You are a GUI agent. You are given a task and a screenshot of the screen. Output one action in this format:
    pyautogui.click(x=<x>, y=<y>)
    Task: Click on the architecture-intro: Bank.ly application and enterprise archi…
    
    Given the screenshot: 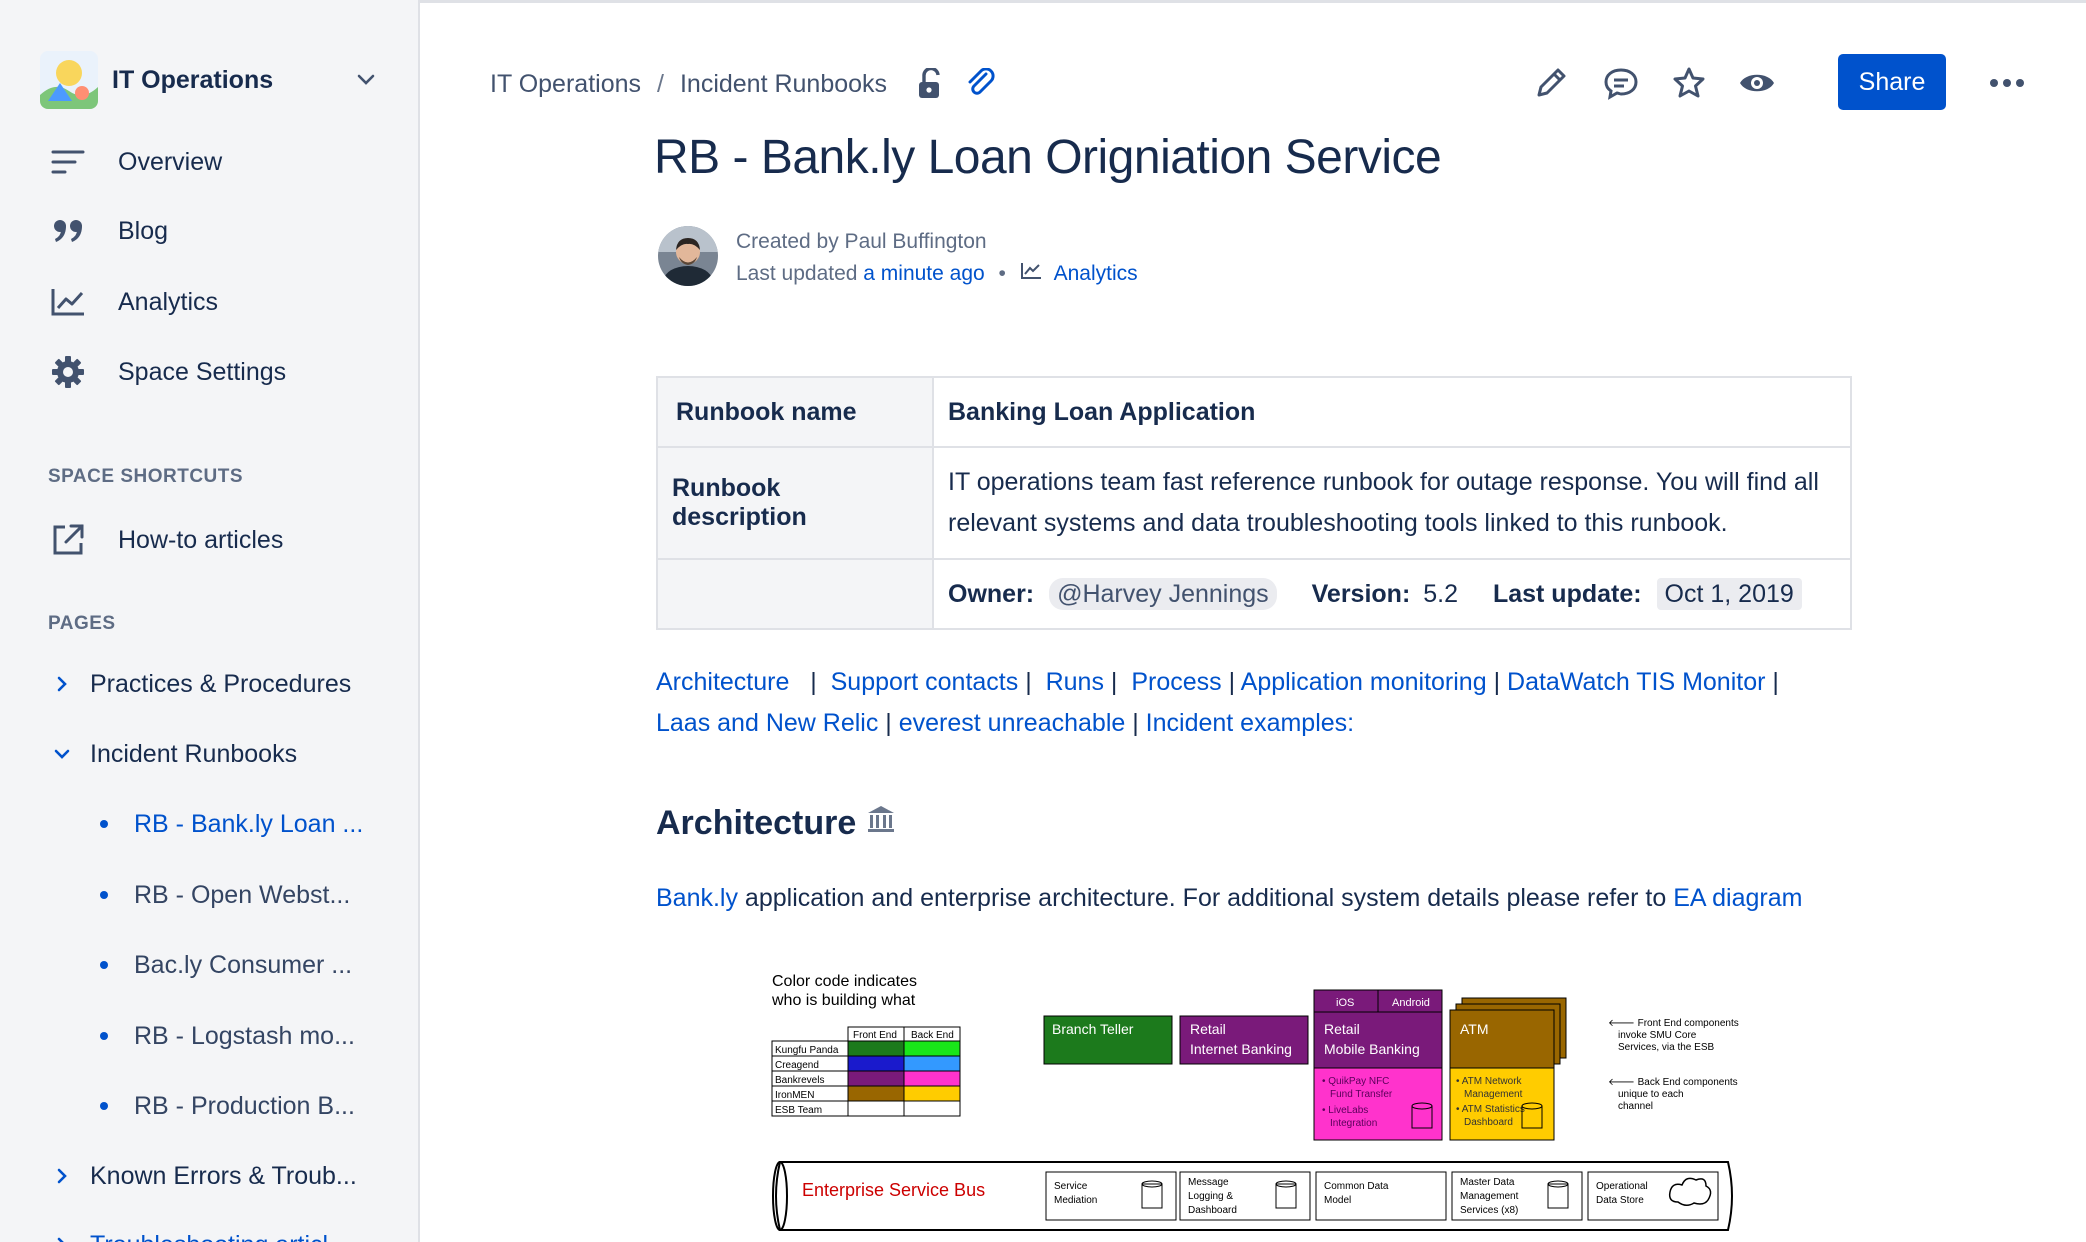 What is the action you would take?
    pyautogui.click(x=1229, y=898)
    